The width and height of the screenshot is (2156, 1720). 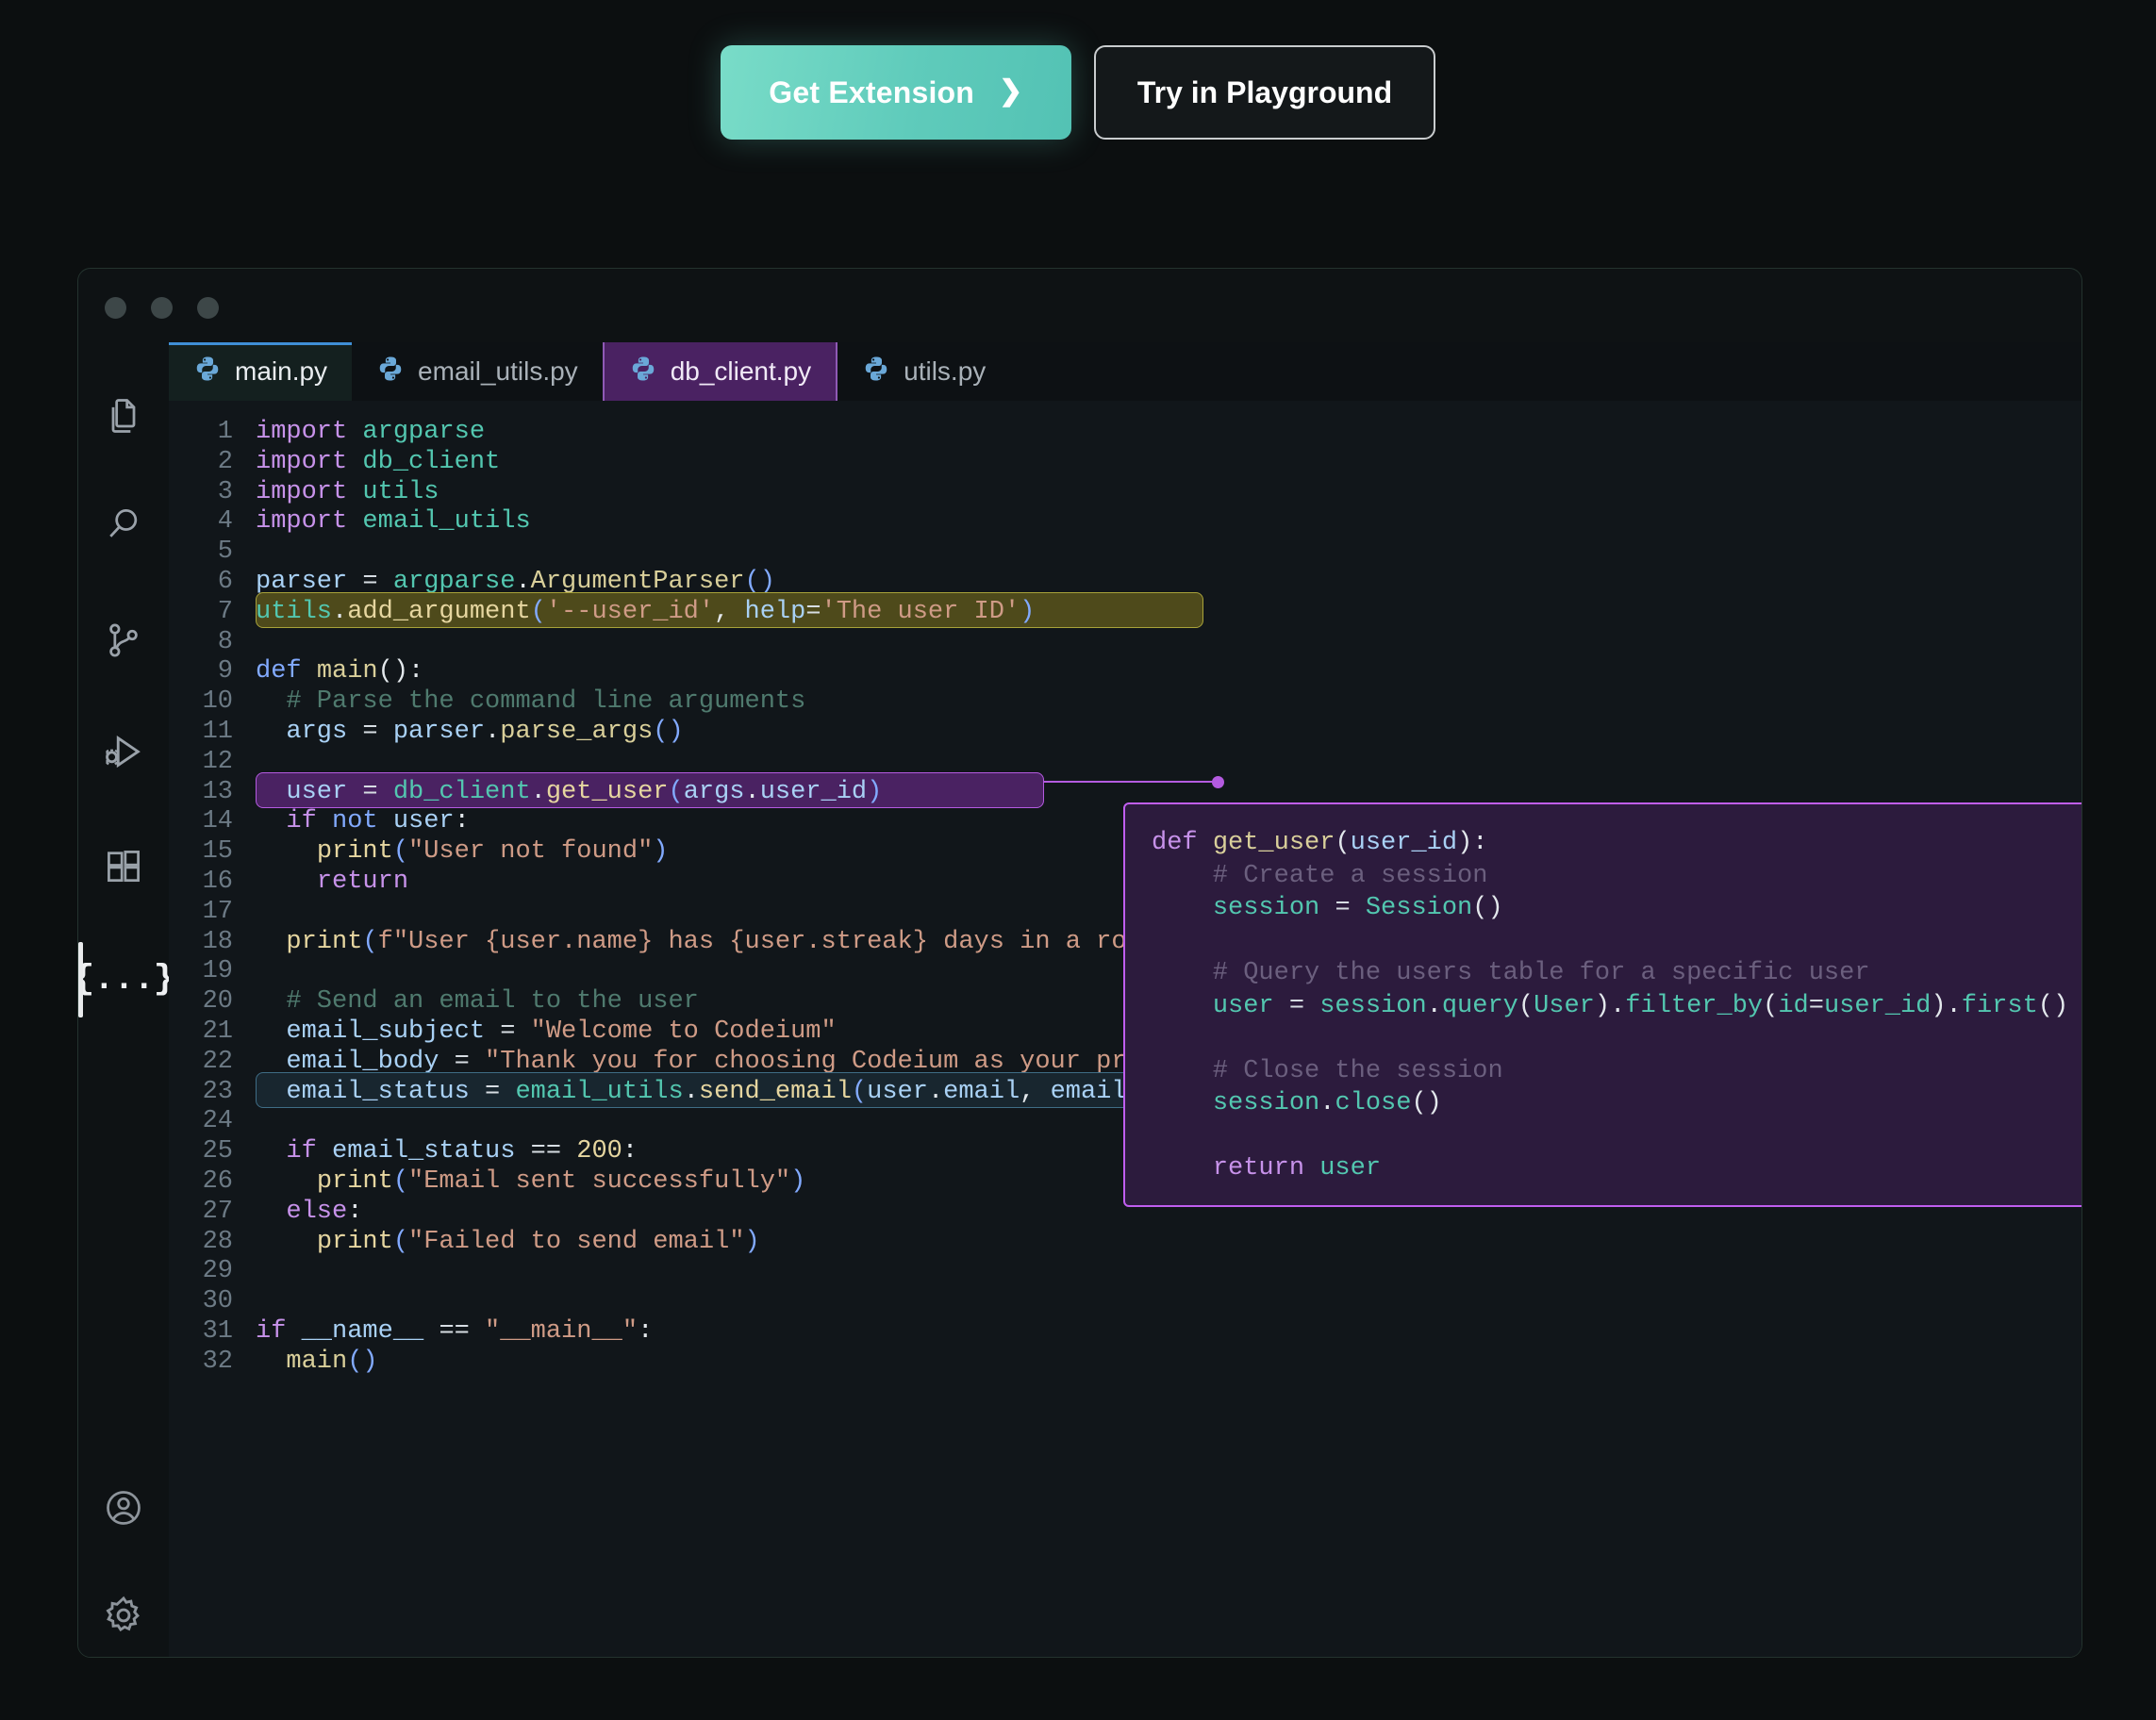 I want to click on files-icon, so click(x=123, y=416).